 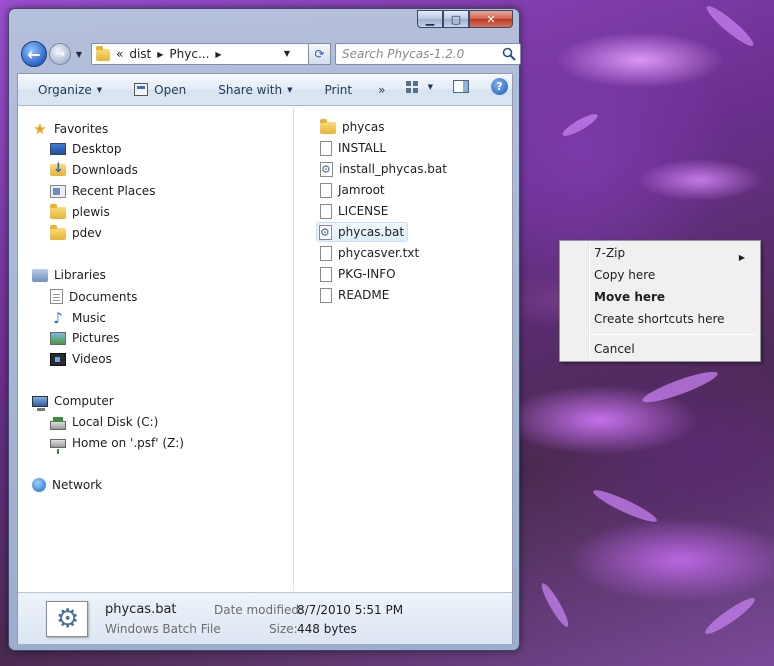 I want to click on nav-item-label: pdev, so click(x=87, y=233).